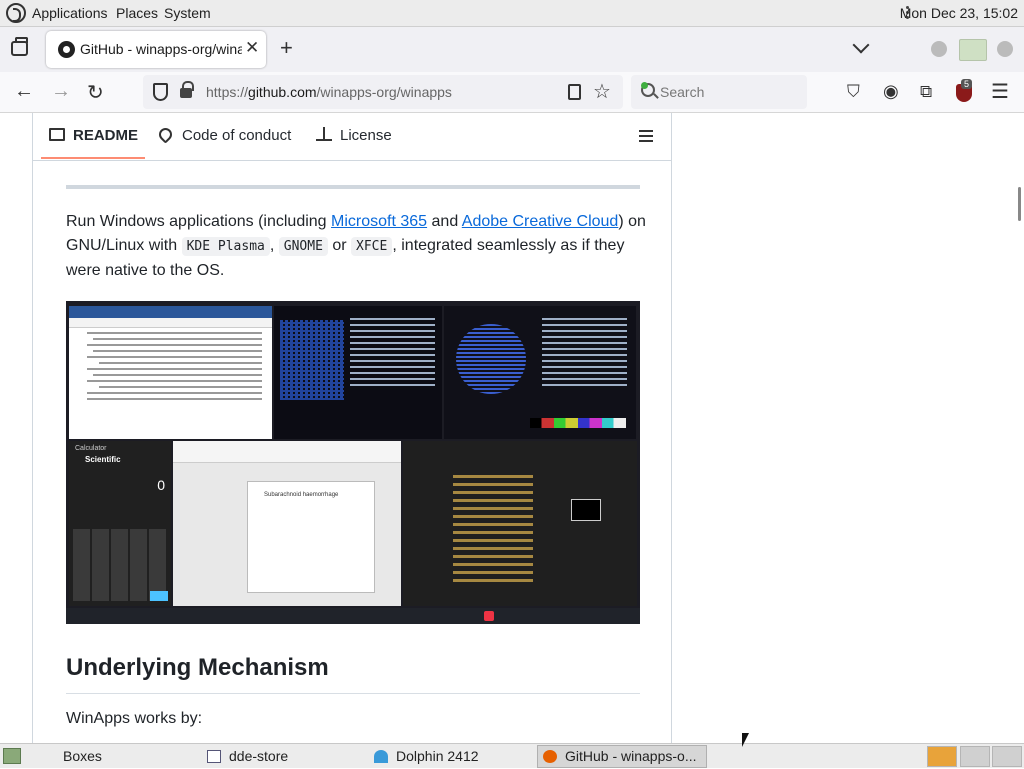  What do you see at coordinates (225, 246) in the screenshot?
I see `code-kde-plasma: KDE Plasma` at bounding box center [225, 246].